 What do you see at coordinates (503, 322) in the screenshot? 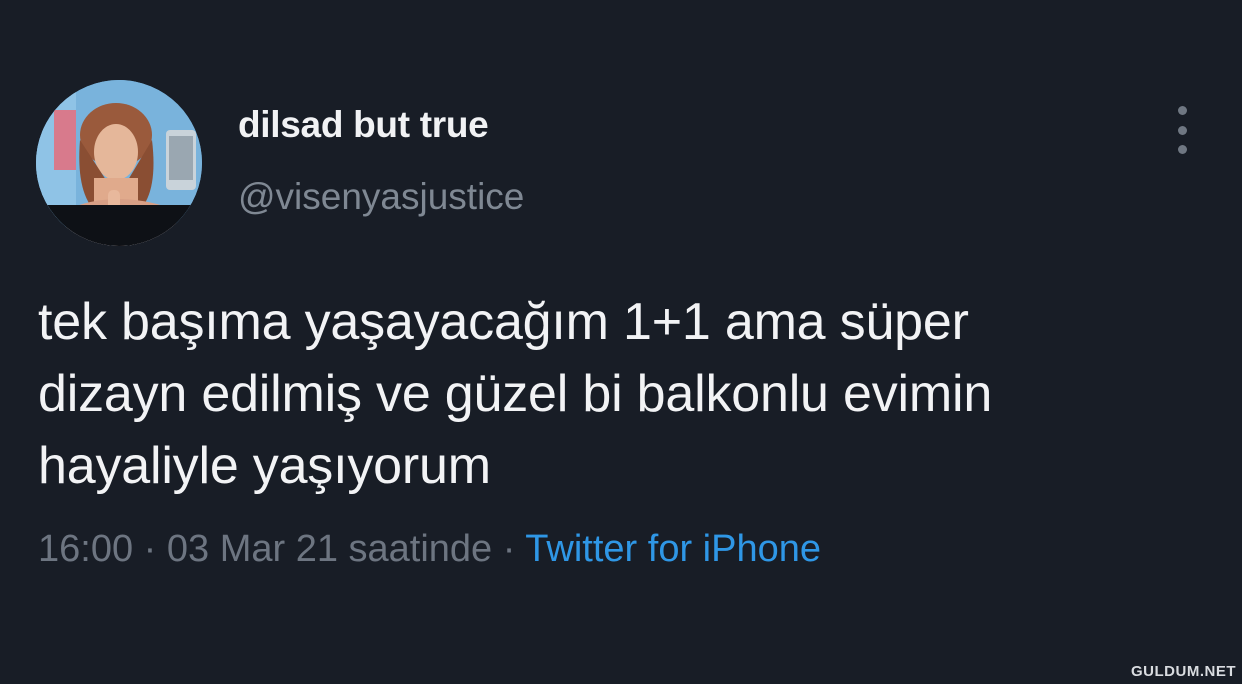
I see `tweet-text-line: tek başıma yaşayacağım 1+1 ama süper` at bounding box center [503, 322].